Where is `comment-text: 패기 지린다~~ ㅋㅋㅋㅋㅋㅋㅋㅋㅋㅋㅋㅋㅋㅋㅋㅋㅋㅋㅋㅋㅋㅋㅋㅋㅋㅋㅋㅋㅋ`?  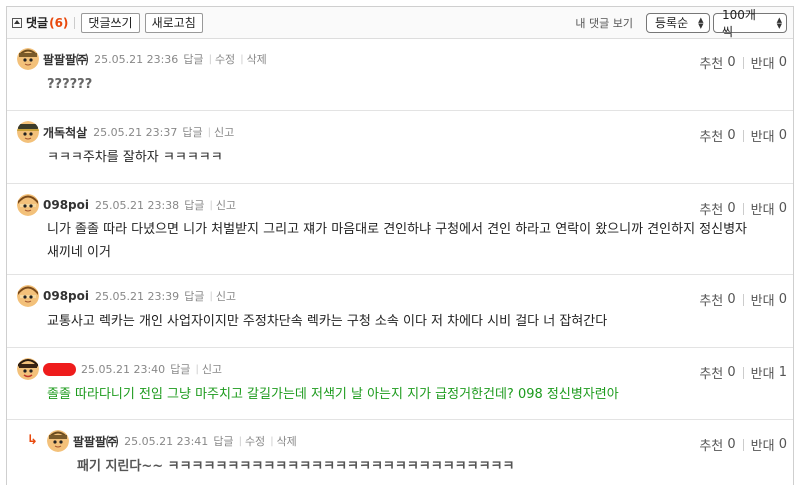
comment-text: 패기 지린다~~ ㅋㅋㅋㅋㅋㅋㅋㅋㅋㅋㅋㅋㅋㅋㅋㅋㅋㅋㅋㅋㅋㅋㅋㅋㅋㅋㅋㅋㅋ is located at coordinates (296, 466).